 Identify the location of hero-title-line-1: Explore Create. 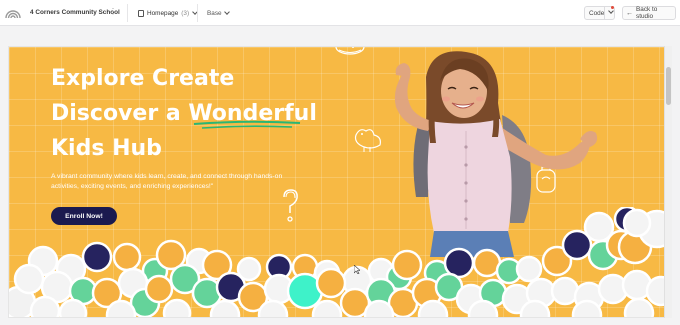
(143, 78).